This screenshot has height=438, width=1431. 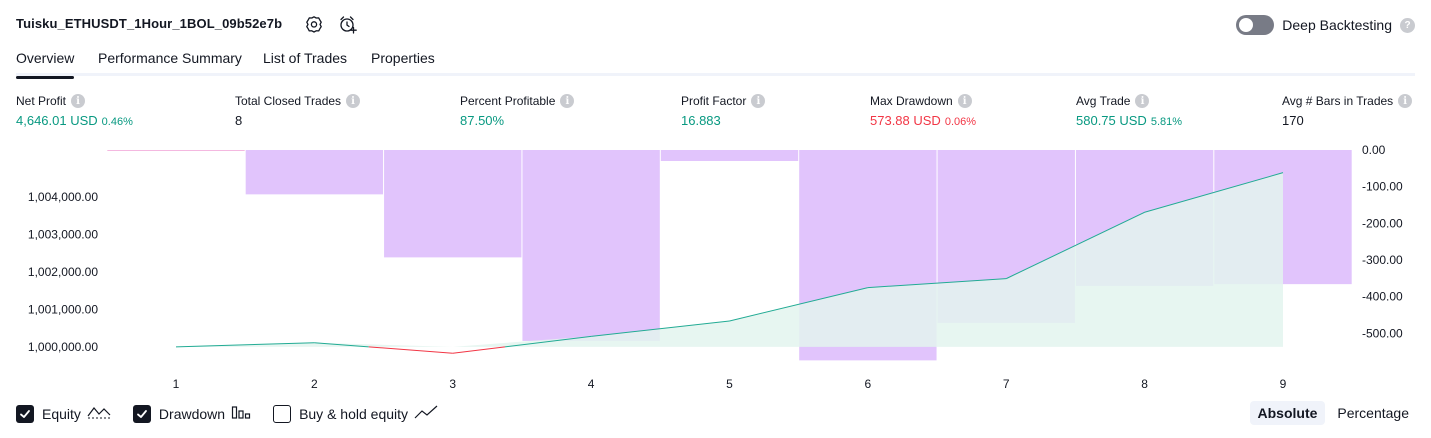 I want to click on left-axis-tick-label: 1,002,000.00, so click(x=63, y=272).